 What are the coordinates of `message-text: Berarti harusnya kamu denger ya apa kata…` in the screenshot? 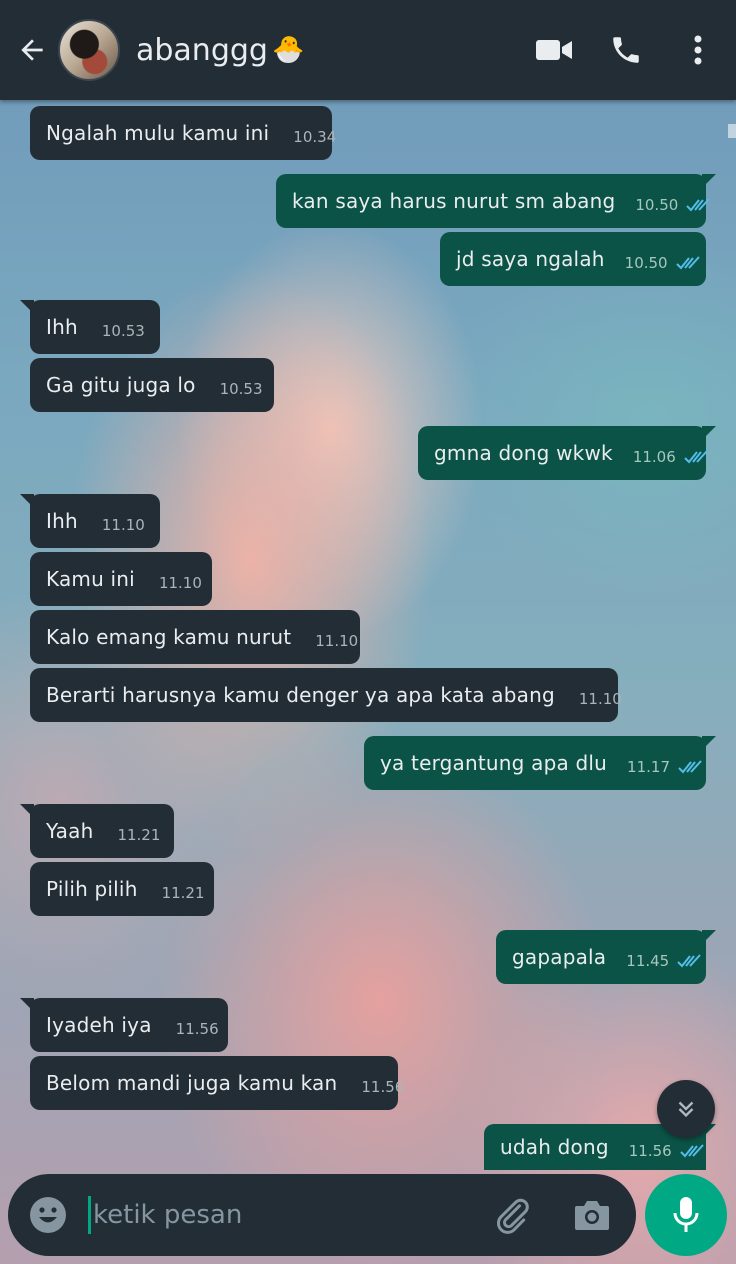 It's located at (300, 695).